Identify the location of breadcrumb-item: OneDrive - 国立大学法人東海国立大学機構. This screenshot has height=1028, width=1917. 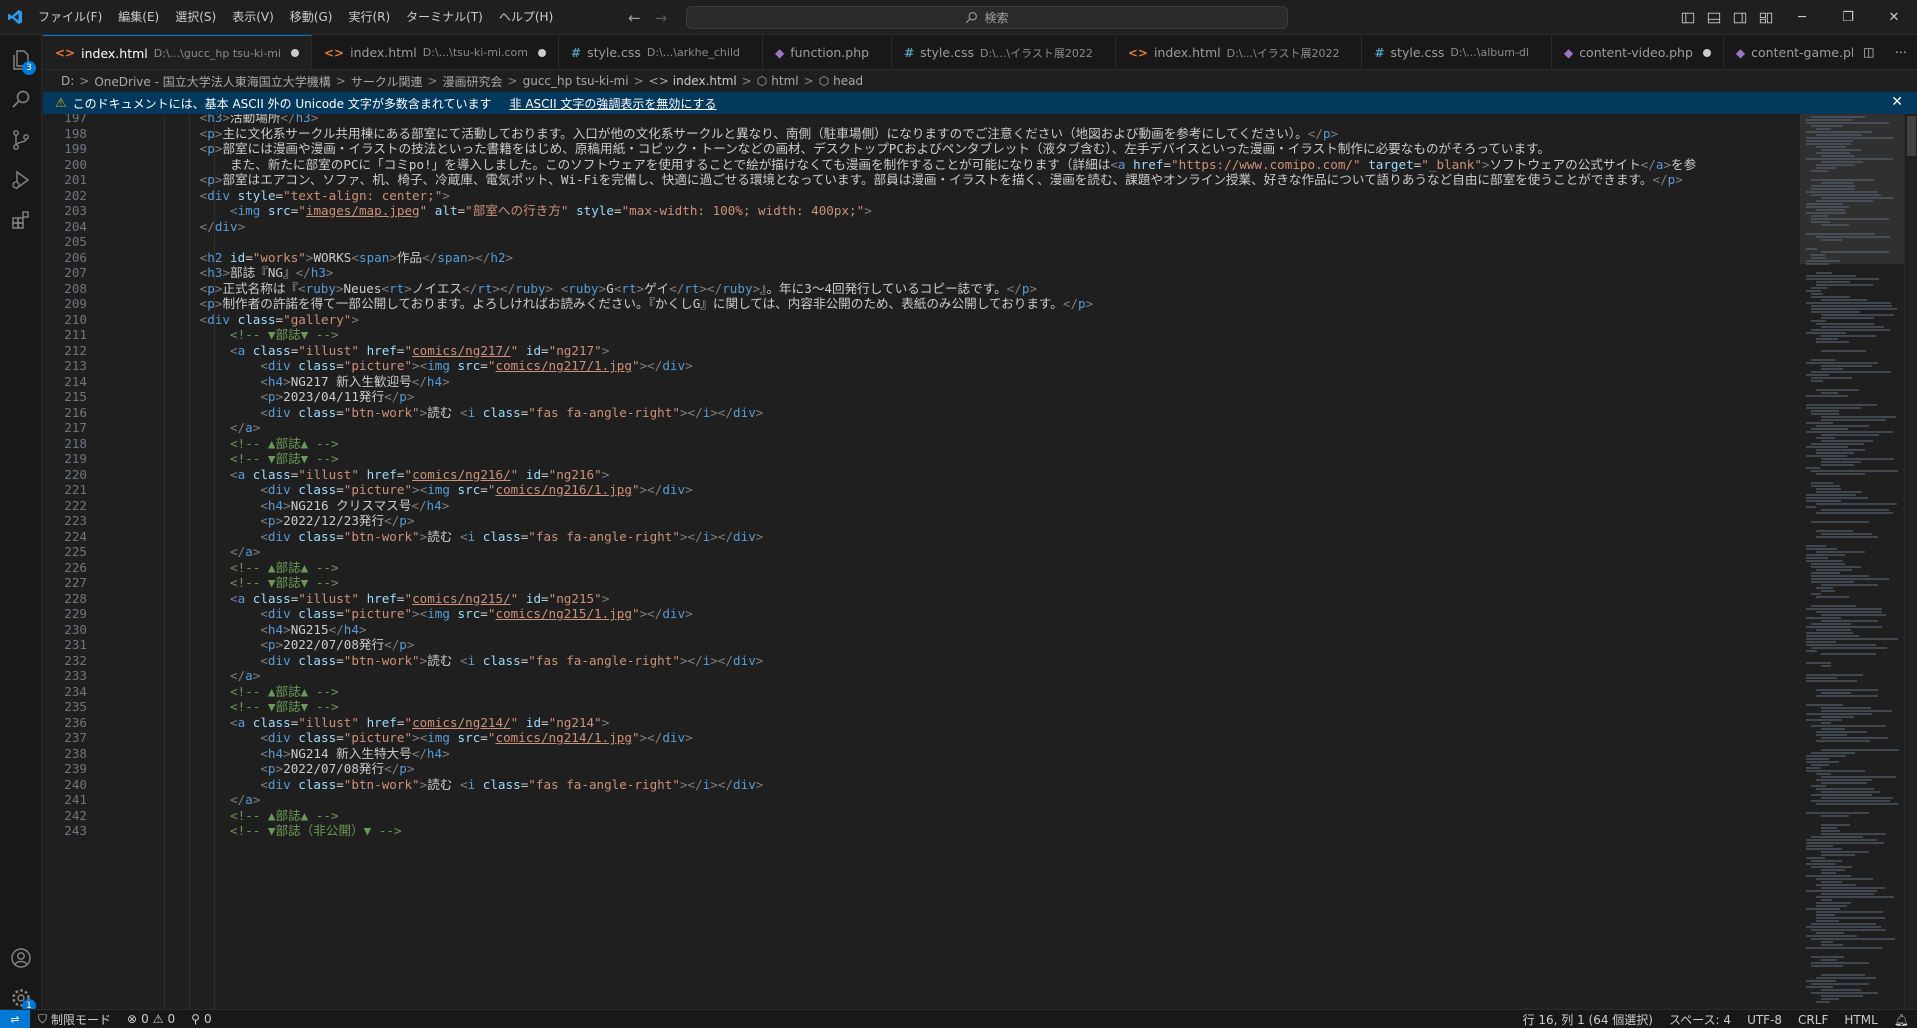
(212, 81).